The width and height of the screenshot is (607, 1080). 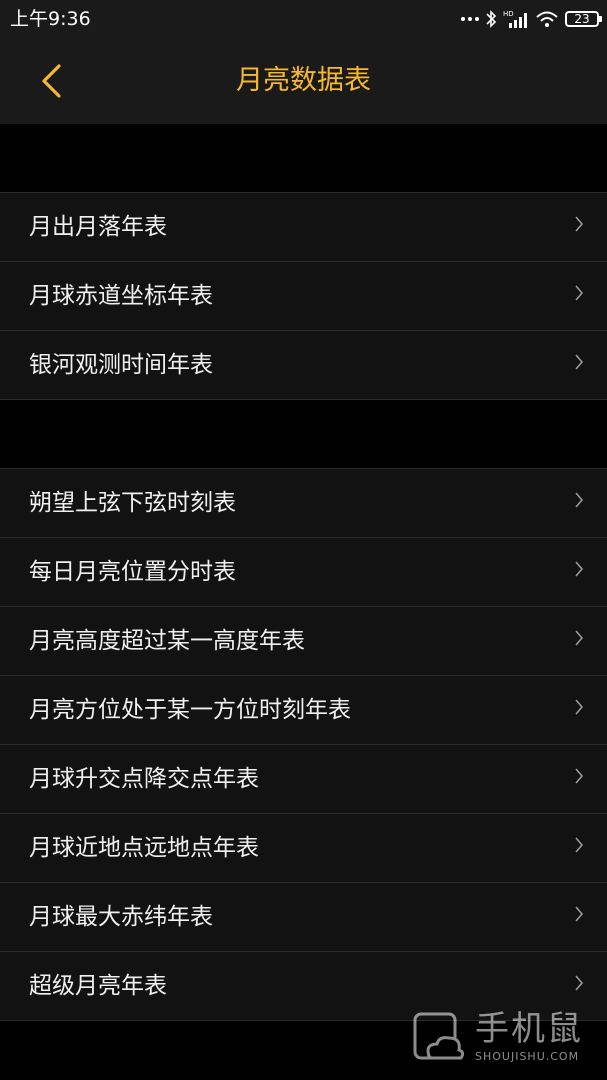 I want to click on status-icons: HD 23, so click(x=531, y=19).